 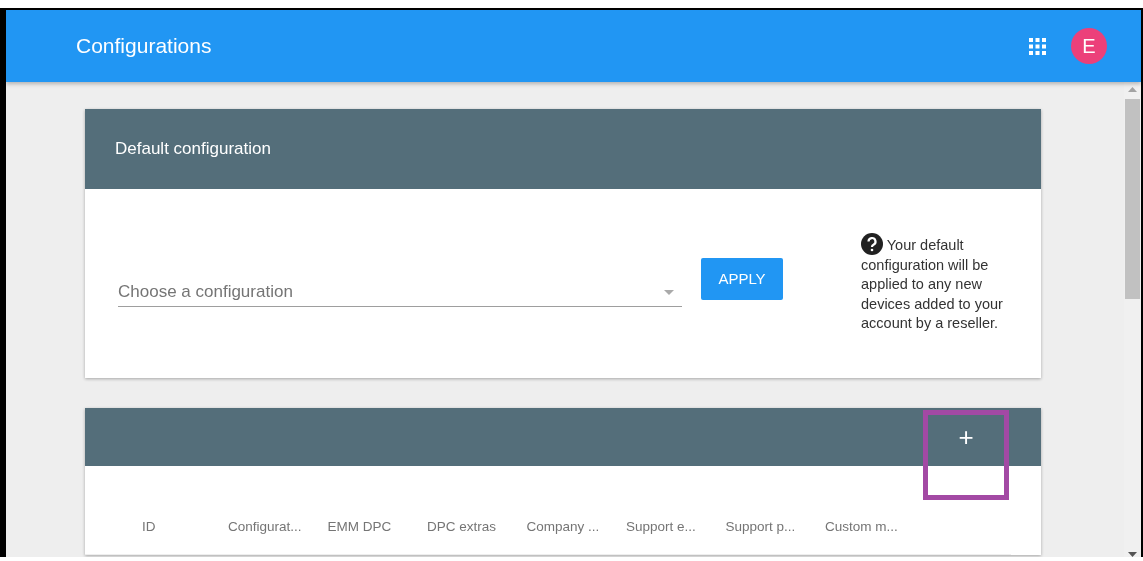 I want to click on column-header: EMM DPC, so click(x=377, y=526).